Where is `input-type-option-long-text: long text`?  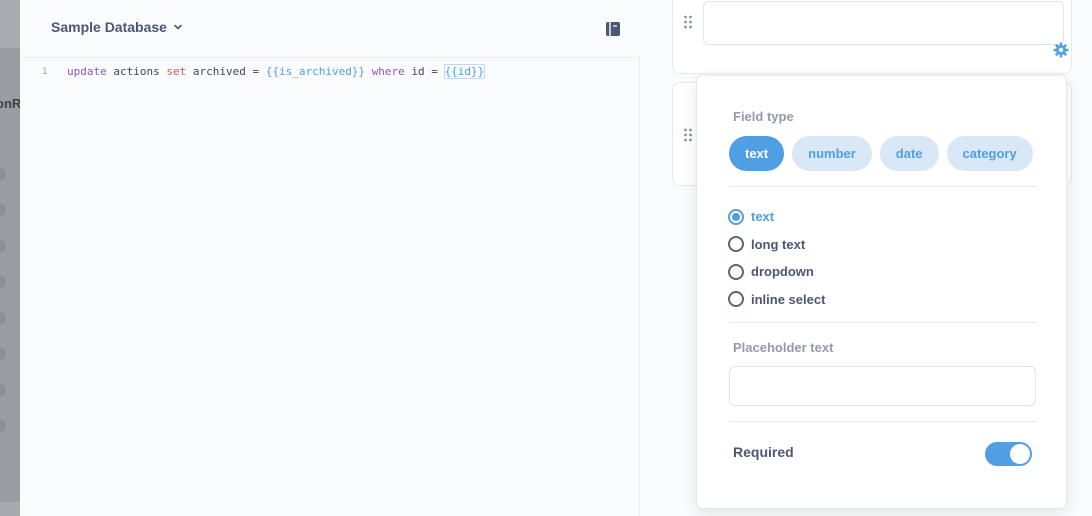
input-type-option-long-text: long text is located at coordinates (776, 245).